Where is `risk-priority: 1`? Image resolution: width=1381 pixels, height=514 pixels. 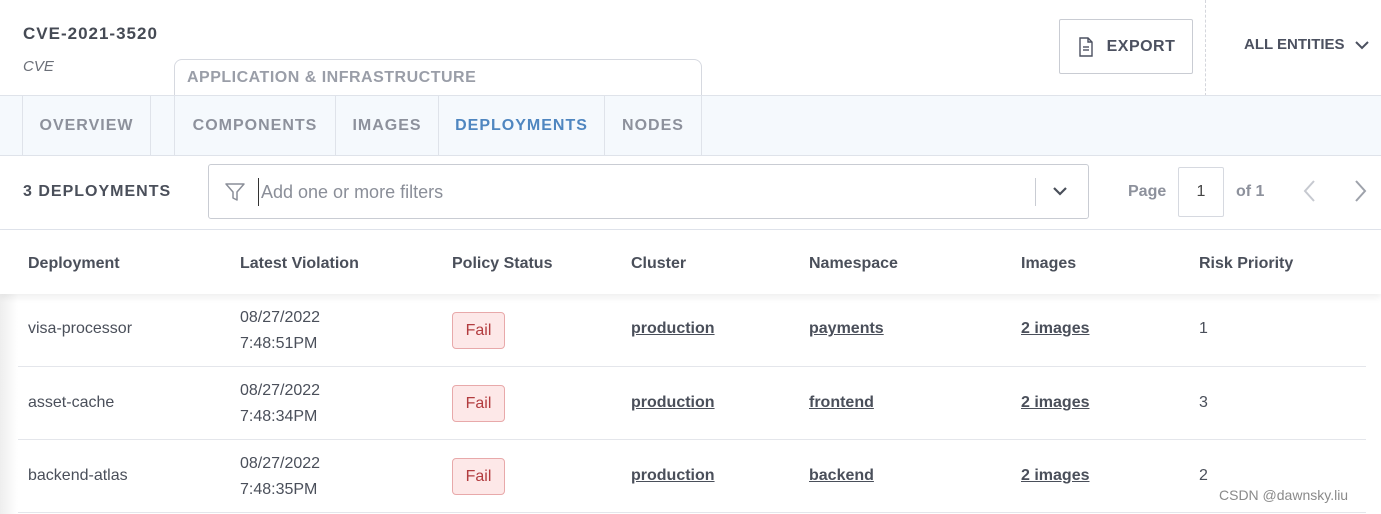 risk-priority: 1 is located at coordinates (1203, 328).